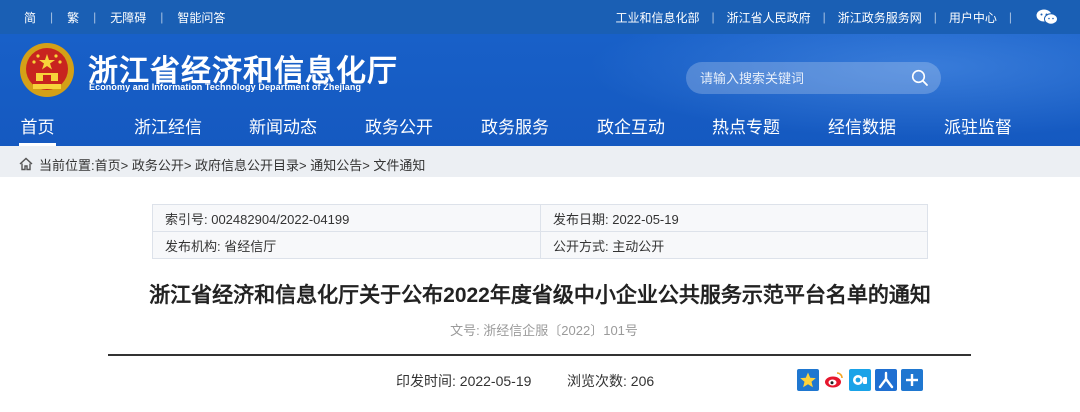 This screenshot has width=1080, height=412. I want to click on search-icon, so click(920, 78).